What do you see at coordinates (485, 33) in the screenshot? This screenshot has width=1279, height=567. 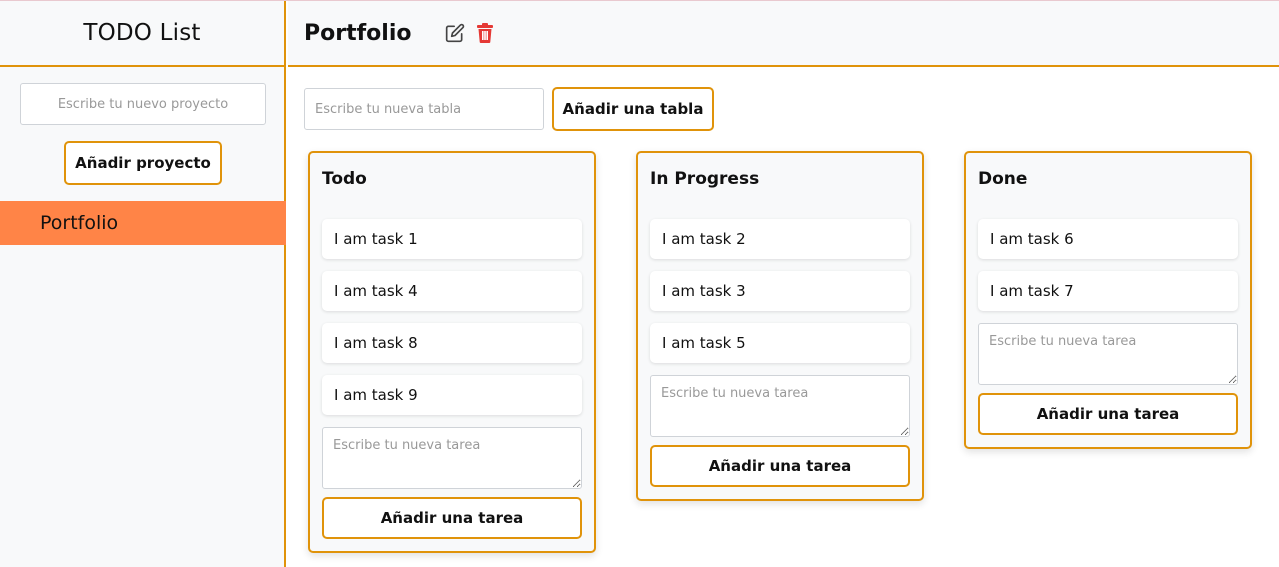 I see `trash-icon` at bounding box center [485, 33].